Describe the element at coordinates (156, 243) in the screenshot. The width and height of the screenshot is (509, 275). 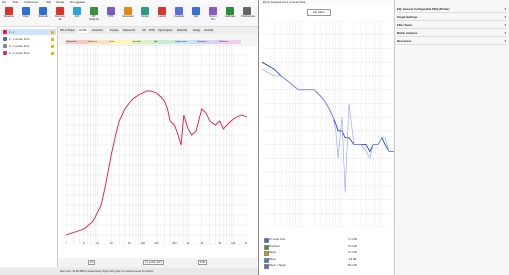
I see `x-tick-label: 200` at that location.